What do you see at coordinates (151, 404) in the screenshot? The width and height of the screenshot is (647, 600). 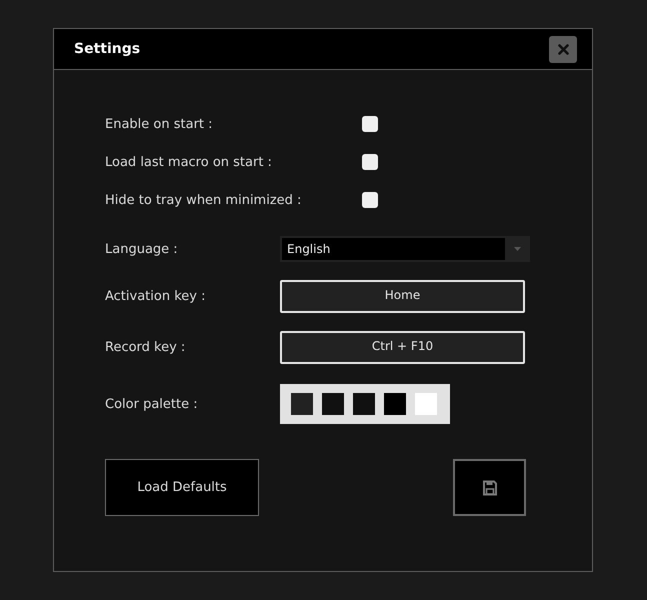 I see `setting-label: Color palette :` at bounding box center [151, 404].